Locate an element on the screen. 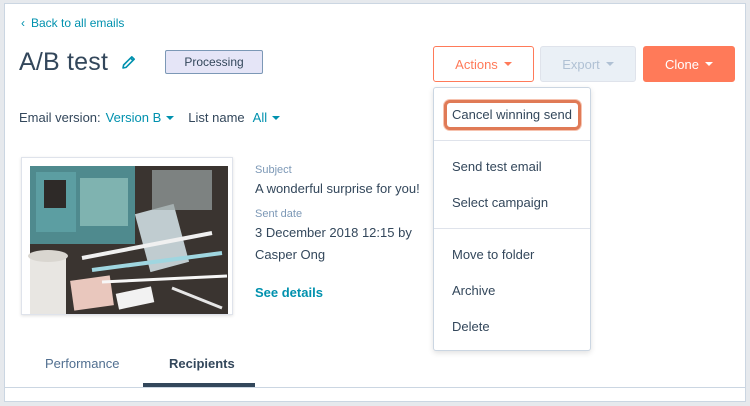 The width and height of the screenshot is (750, 406). menu-item-select-campaign: Select campaign is located at coordinates (500, 202).